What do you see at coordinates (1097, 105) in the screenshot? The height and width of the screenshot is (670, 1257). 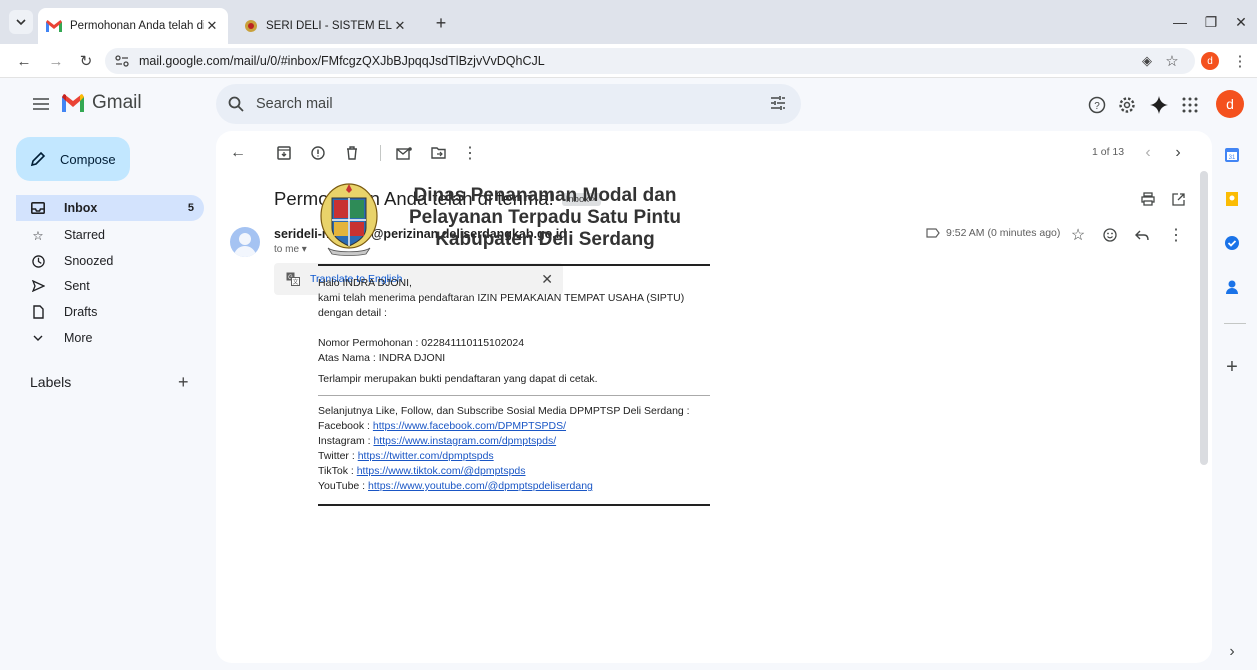 I see `help-icon: ?` at bounding box center [1097, 105].